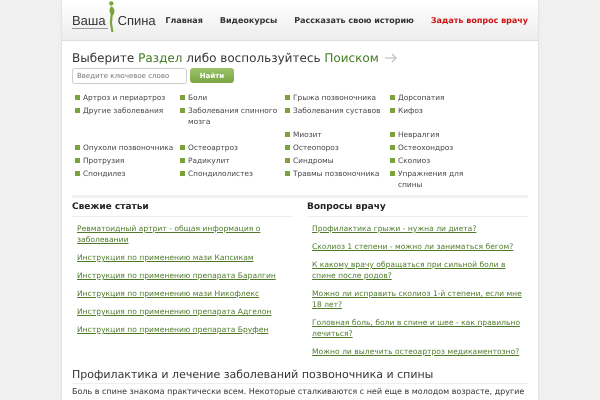  Describe the element at coordinates (182, 207) in the screenshot. I see `section-title: Свежие статьи` at that location.